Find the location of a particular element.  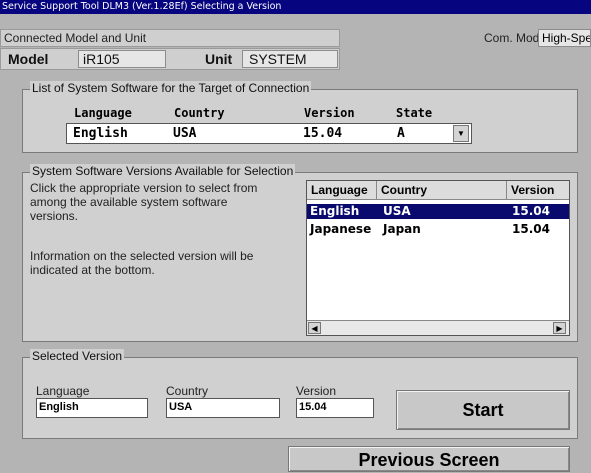

target-language-value: English is located at coordinates (100, 133).